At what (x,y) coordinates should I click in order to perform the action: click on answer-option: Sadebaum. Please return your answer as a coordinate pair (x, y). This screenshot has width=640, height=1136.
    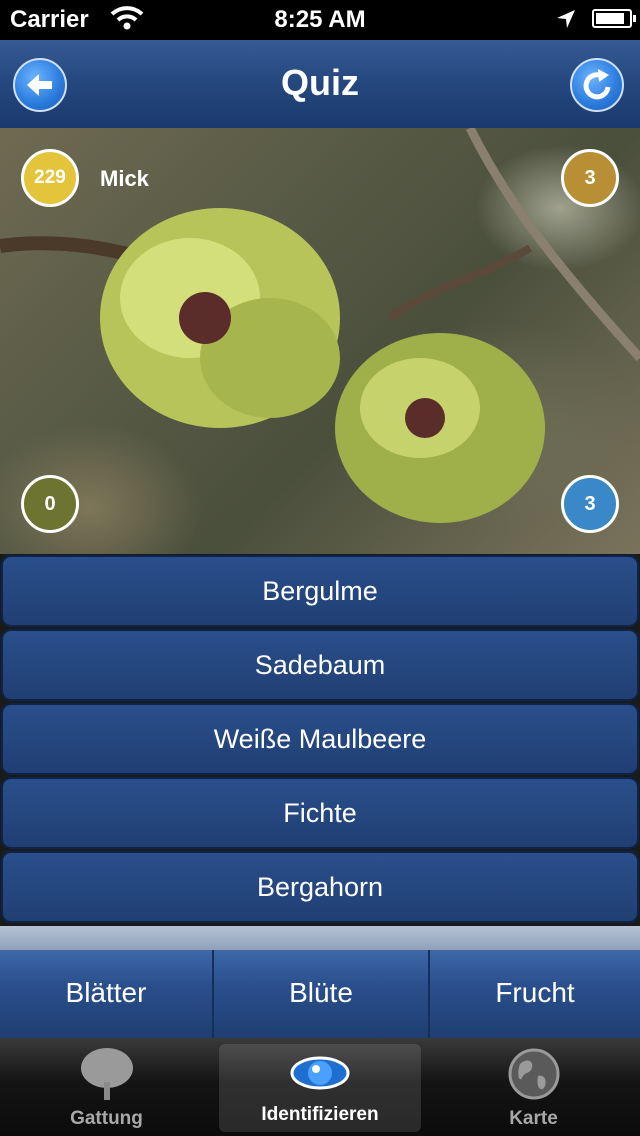
    Looking at the image, I should click on (320, 665).